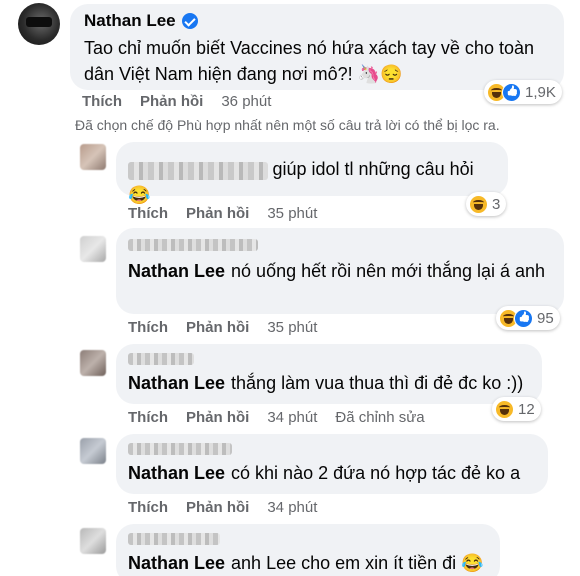  I want to click on reply-reaction-summary: 12, so click(516, 409).